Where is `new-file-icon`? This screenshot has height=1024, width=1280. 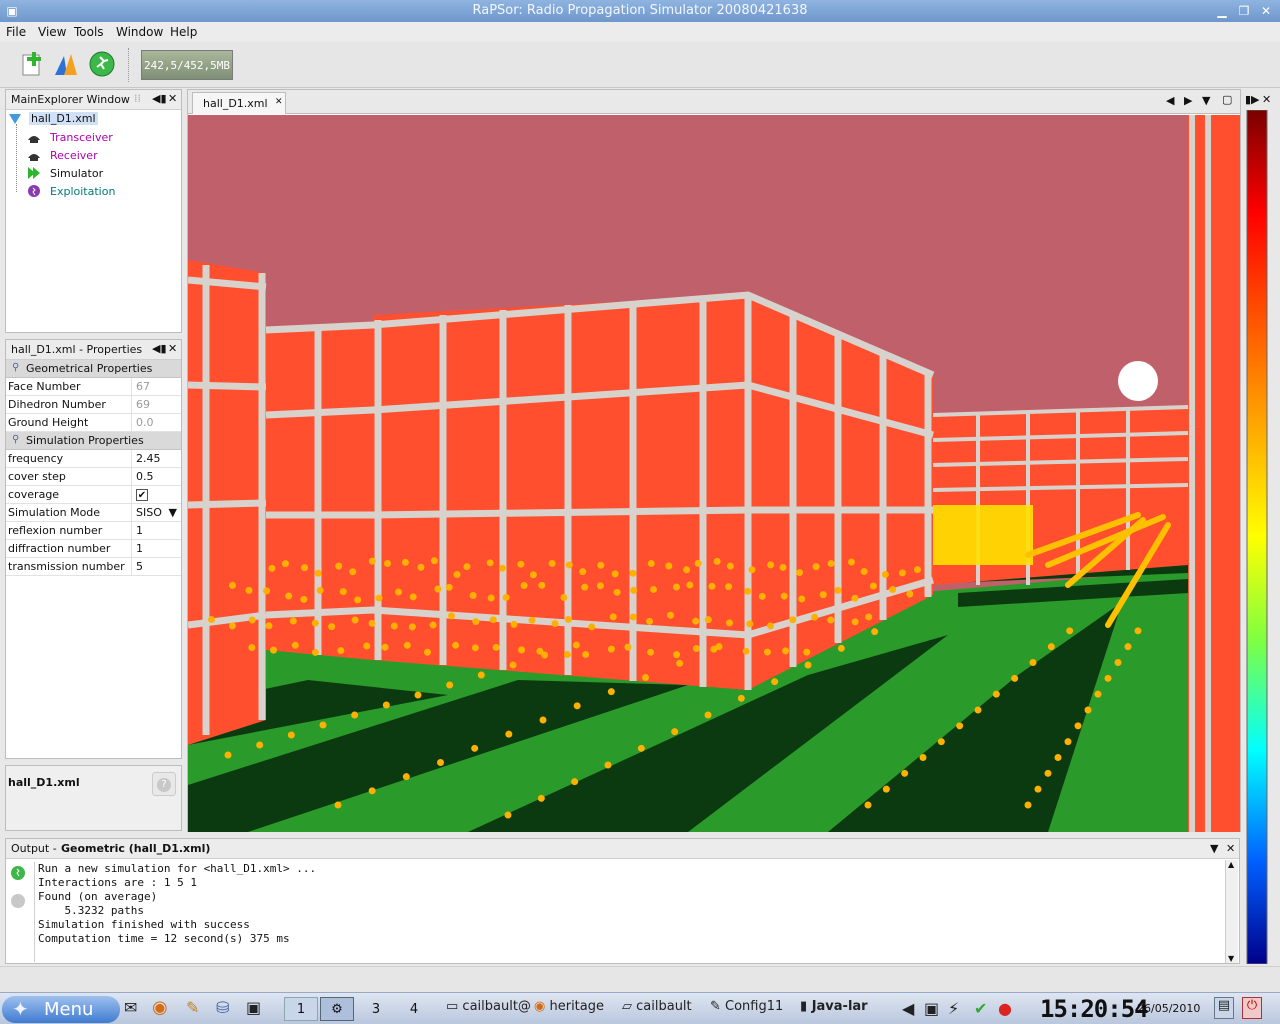 new-file-icon is located at coordinates (32, 64).